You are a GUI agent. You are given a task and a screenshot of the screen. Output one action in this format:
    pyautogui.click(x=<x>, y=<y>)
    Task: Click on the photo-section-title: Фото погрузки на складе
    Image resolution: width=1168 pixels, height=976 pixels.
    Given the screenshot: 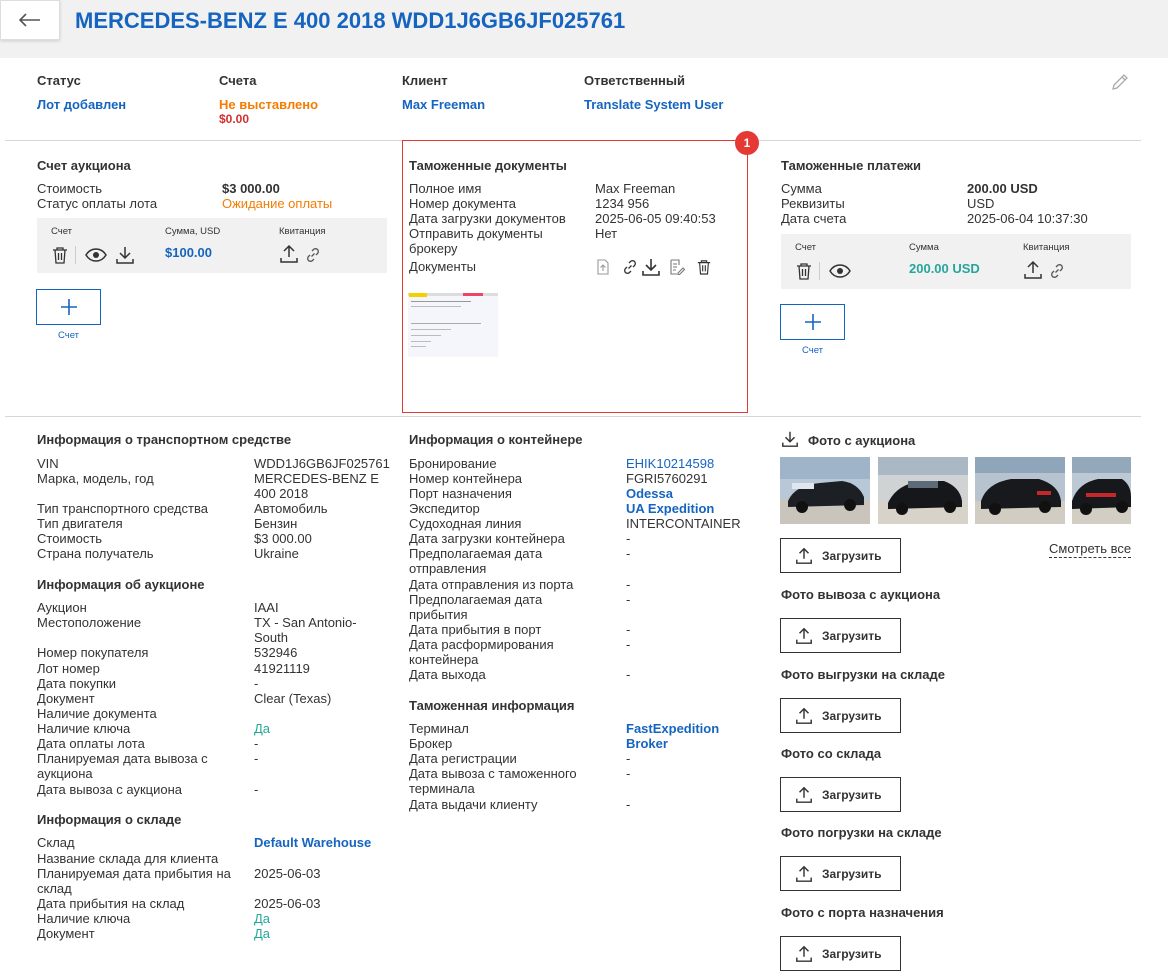 What is the action you would take?
    pyautogui.click(x=861, y=832)
    